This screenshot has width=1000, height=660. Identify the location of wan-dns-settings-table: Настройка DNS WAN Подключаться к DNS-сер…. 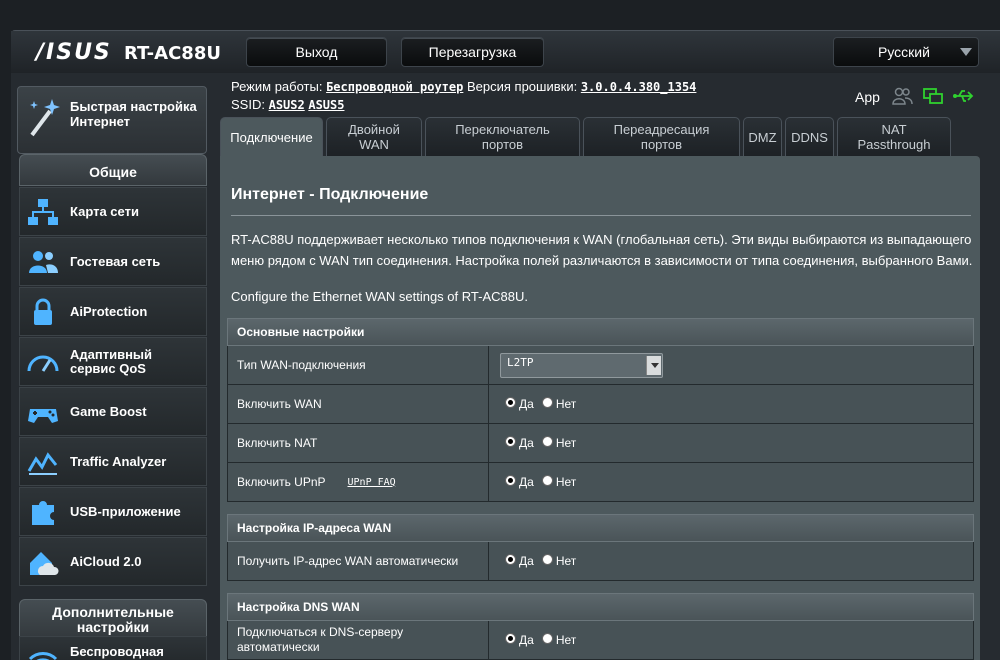
(600, 626).